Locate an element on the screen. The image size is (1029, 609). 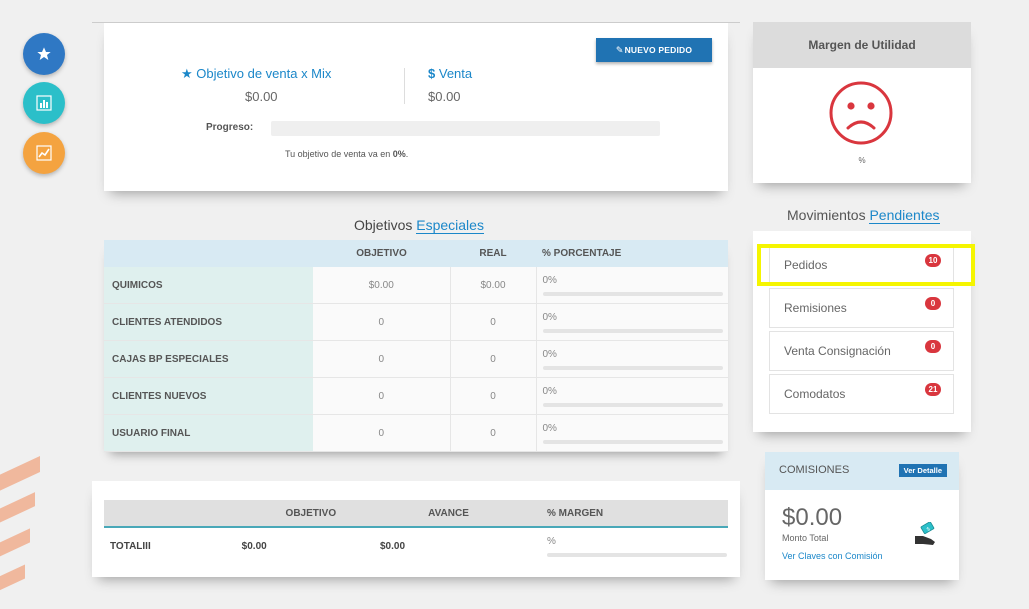
objetivo-venta-label: ★ Objetivo de venta x Mix is located at coordinates (256, 73).